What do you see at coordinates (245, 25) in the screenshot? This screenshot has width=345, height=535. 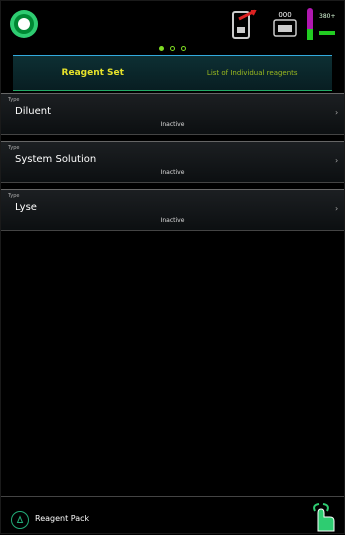 I see `instrument-door-icon` at bounding box center [245, 25].